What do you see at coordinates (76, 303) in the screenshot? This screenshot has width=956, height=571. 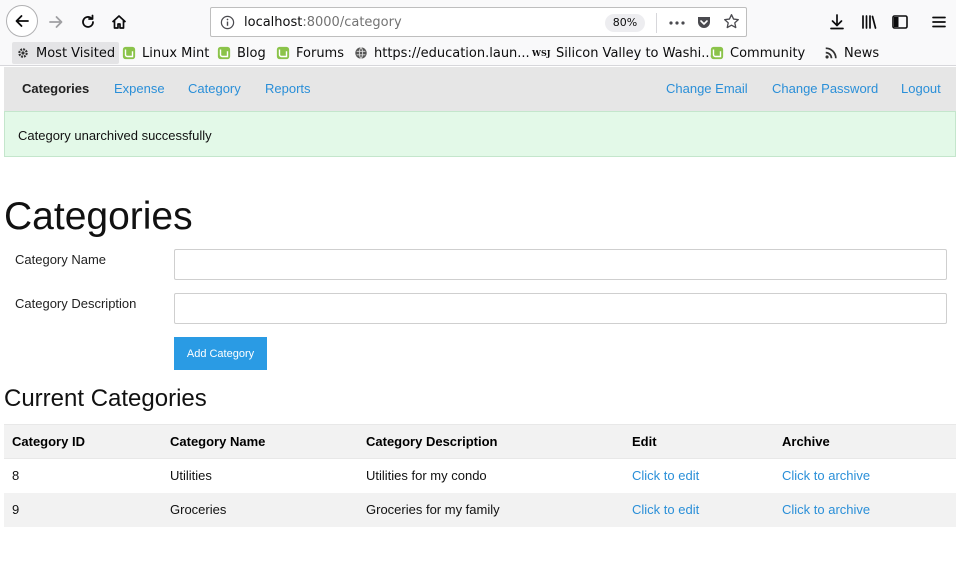 I see `category-description-label: Category Description` at bounding box center [76, 303].